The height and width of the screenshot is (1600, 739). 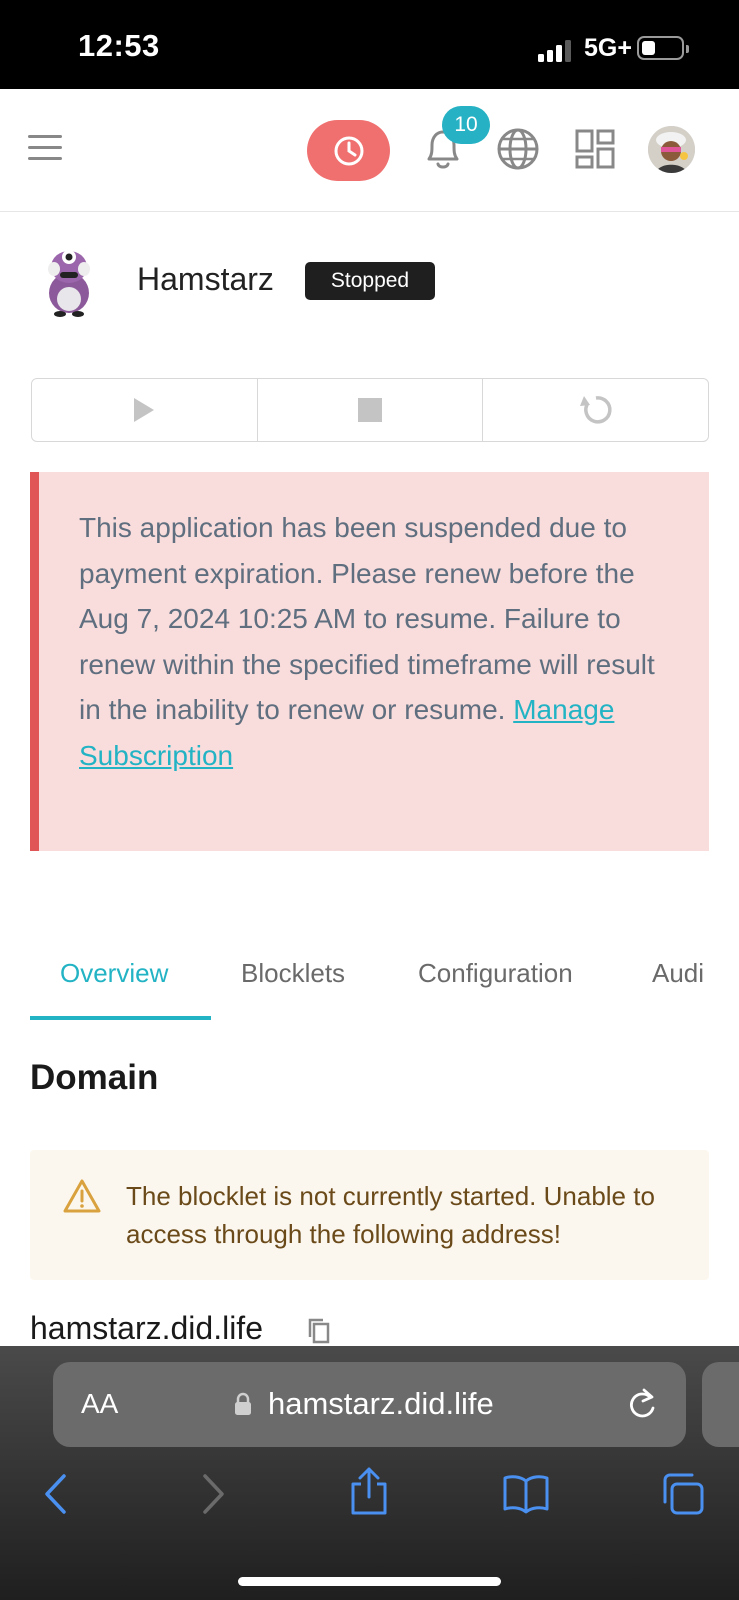 What do you see at coordinates (369, 1491) in the screenshot?
I see `share-icon` at bounding box center [369, 1491].